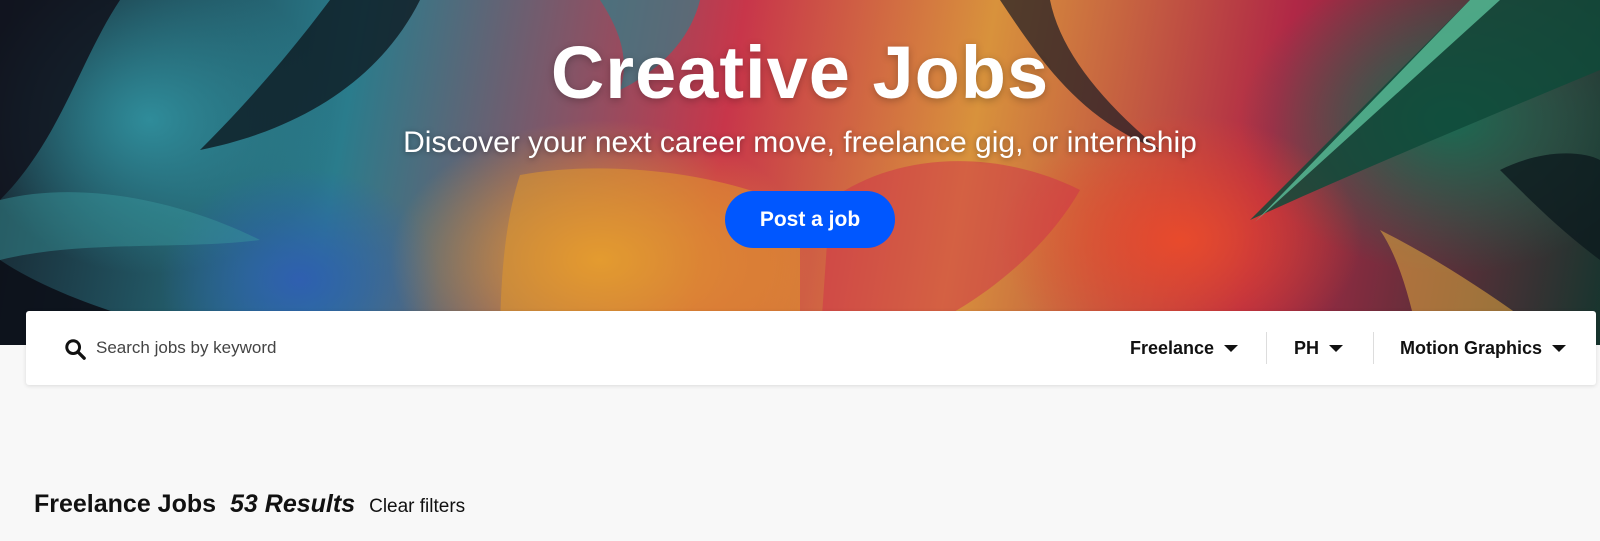  I want to click on category-filter: Motion Graphics, so click(1483, 348).